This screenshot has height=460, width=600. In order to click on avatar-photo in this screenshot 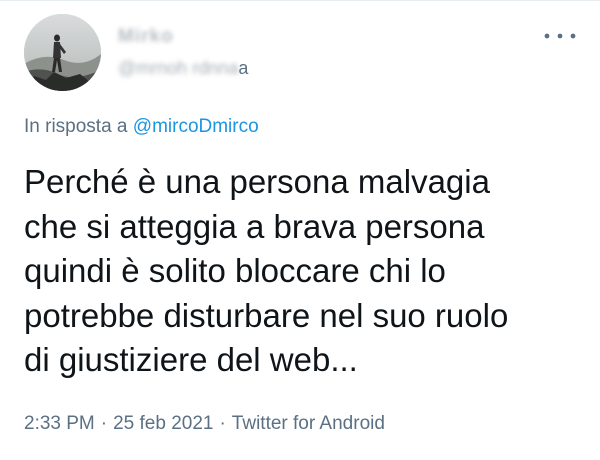, I will do `click(62, 52)`.